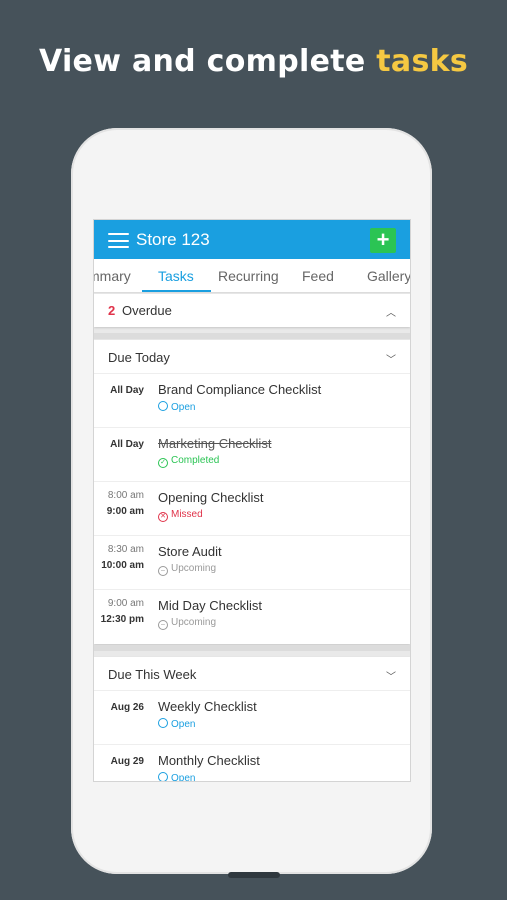 The height and width of the screenshot is (900, 507). I want to click on due-week-header: Due This Week ﹀, so click(252, 674).